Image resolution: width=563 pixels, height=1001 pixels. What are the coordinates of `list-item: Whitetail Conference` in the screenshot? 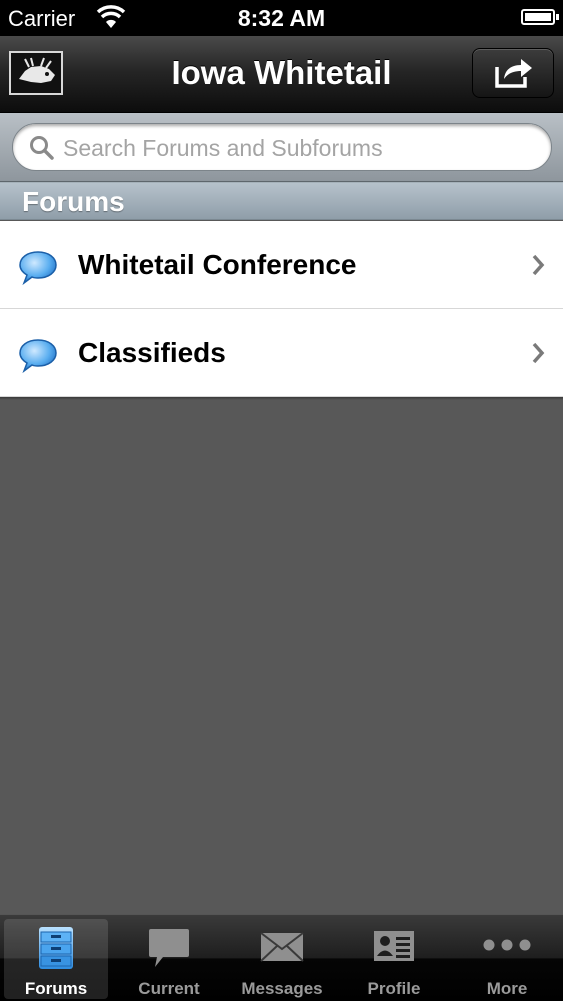 It's located at (281, 265).